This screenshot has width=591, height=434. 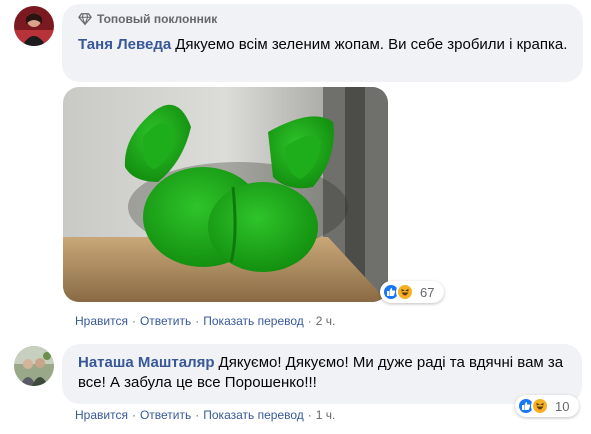 I want to click on reactions-summary: 67, so click(x=412, y=292).